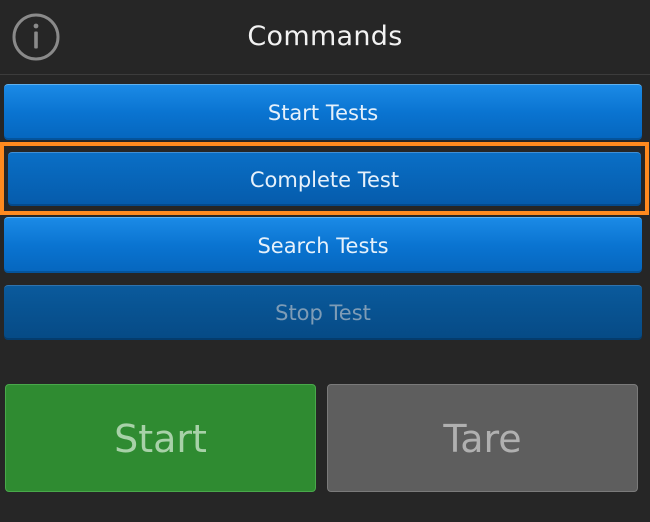  What do you see at coordinates (323, 245) in the screenshot?
I see `search-tests-button: Search Tests` at bounding box center [323, 245].